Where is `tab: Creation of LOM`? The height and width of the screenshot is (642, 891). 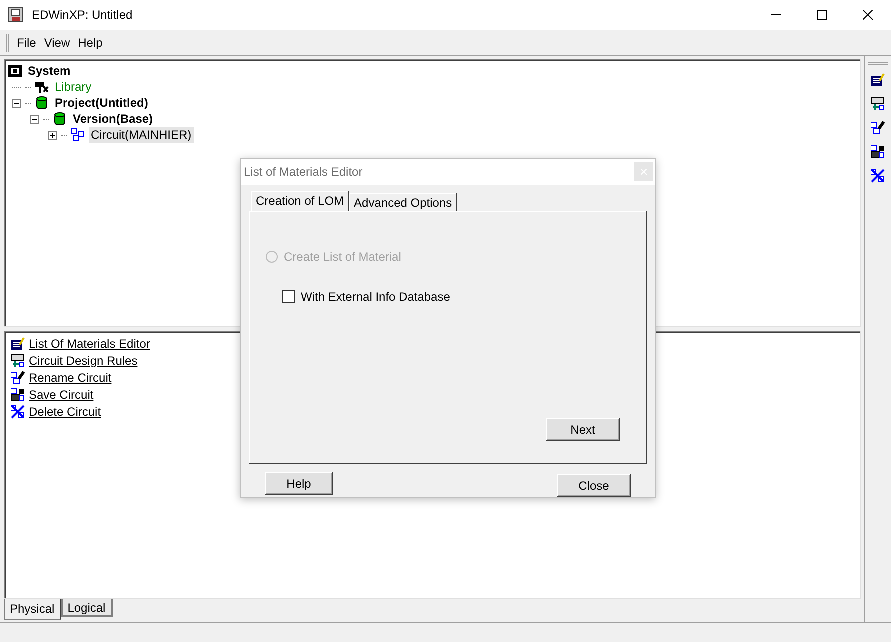
tab: Creation of LOM is located at coordinates (300, 200).